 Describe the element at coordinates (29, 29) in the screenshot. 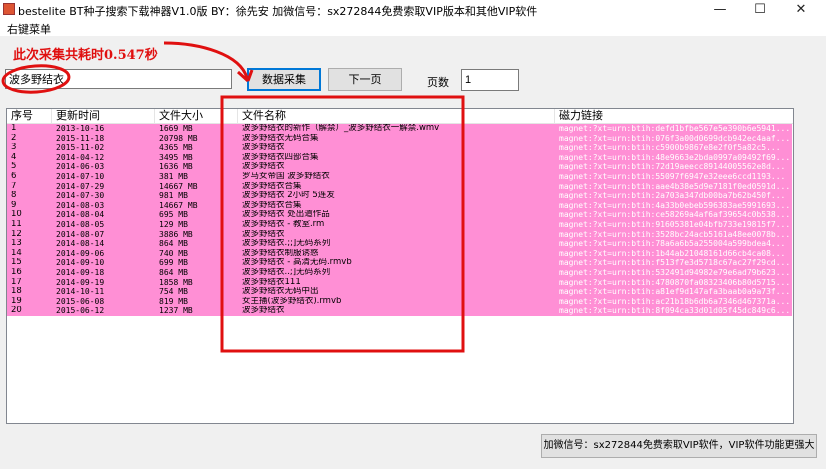

I see `right-click-menu: 右键菜单` at that location.